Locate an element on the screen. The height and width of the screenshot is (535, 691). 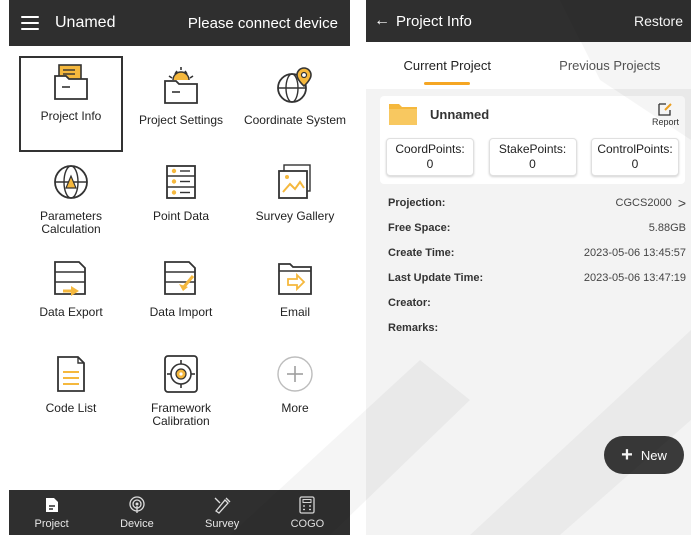
tile-project-settings: Project Settings is located at coordinates (181, 104).